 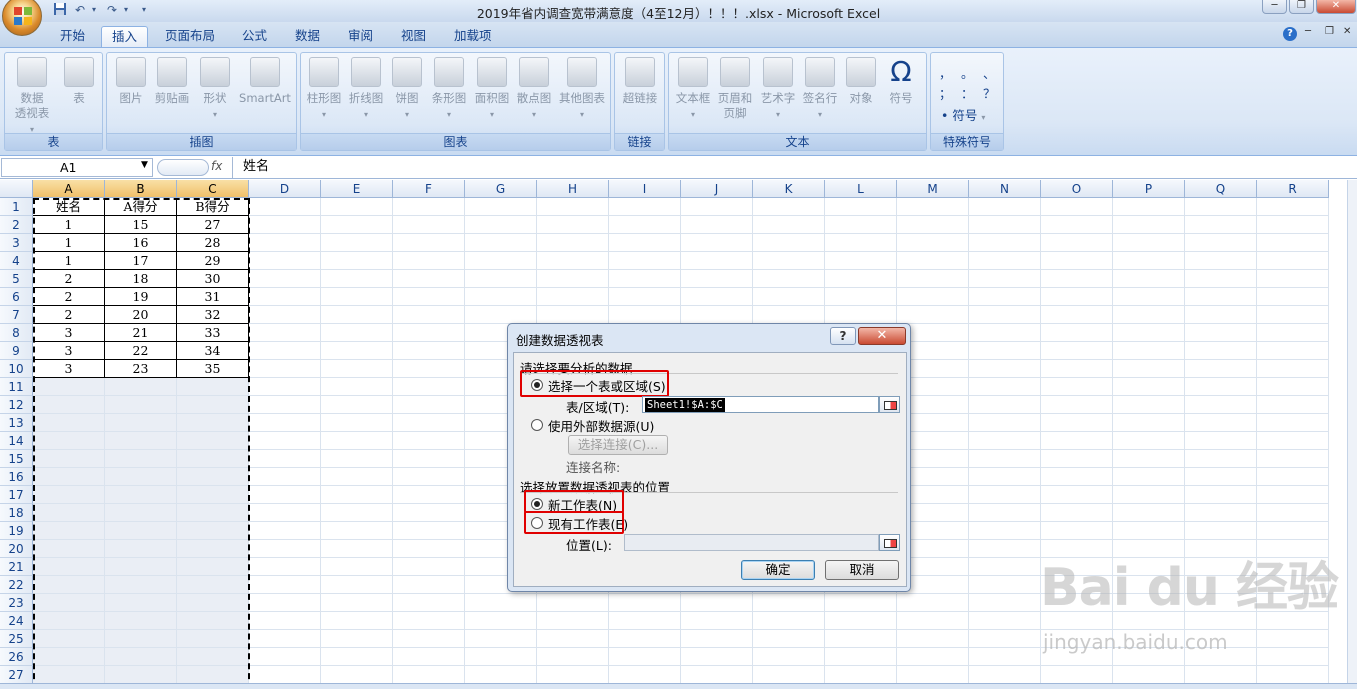 What do you see at coordinates (357, 603) in the screenshot?
I see `cell-e23` at bounding box center [357, 603].